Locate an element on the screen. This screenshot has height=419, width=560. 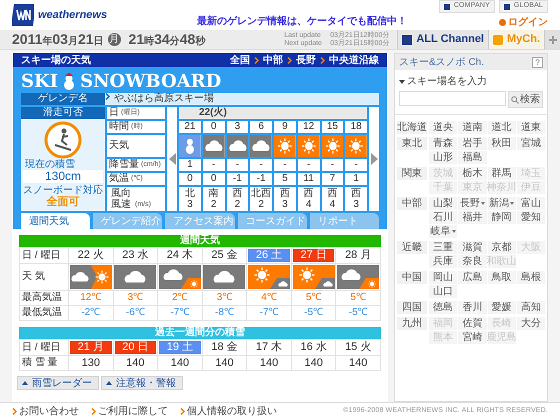
prefecture-link: 滋賀 is located at coordinates (472, 247).